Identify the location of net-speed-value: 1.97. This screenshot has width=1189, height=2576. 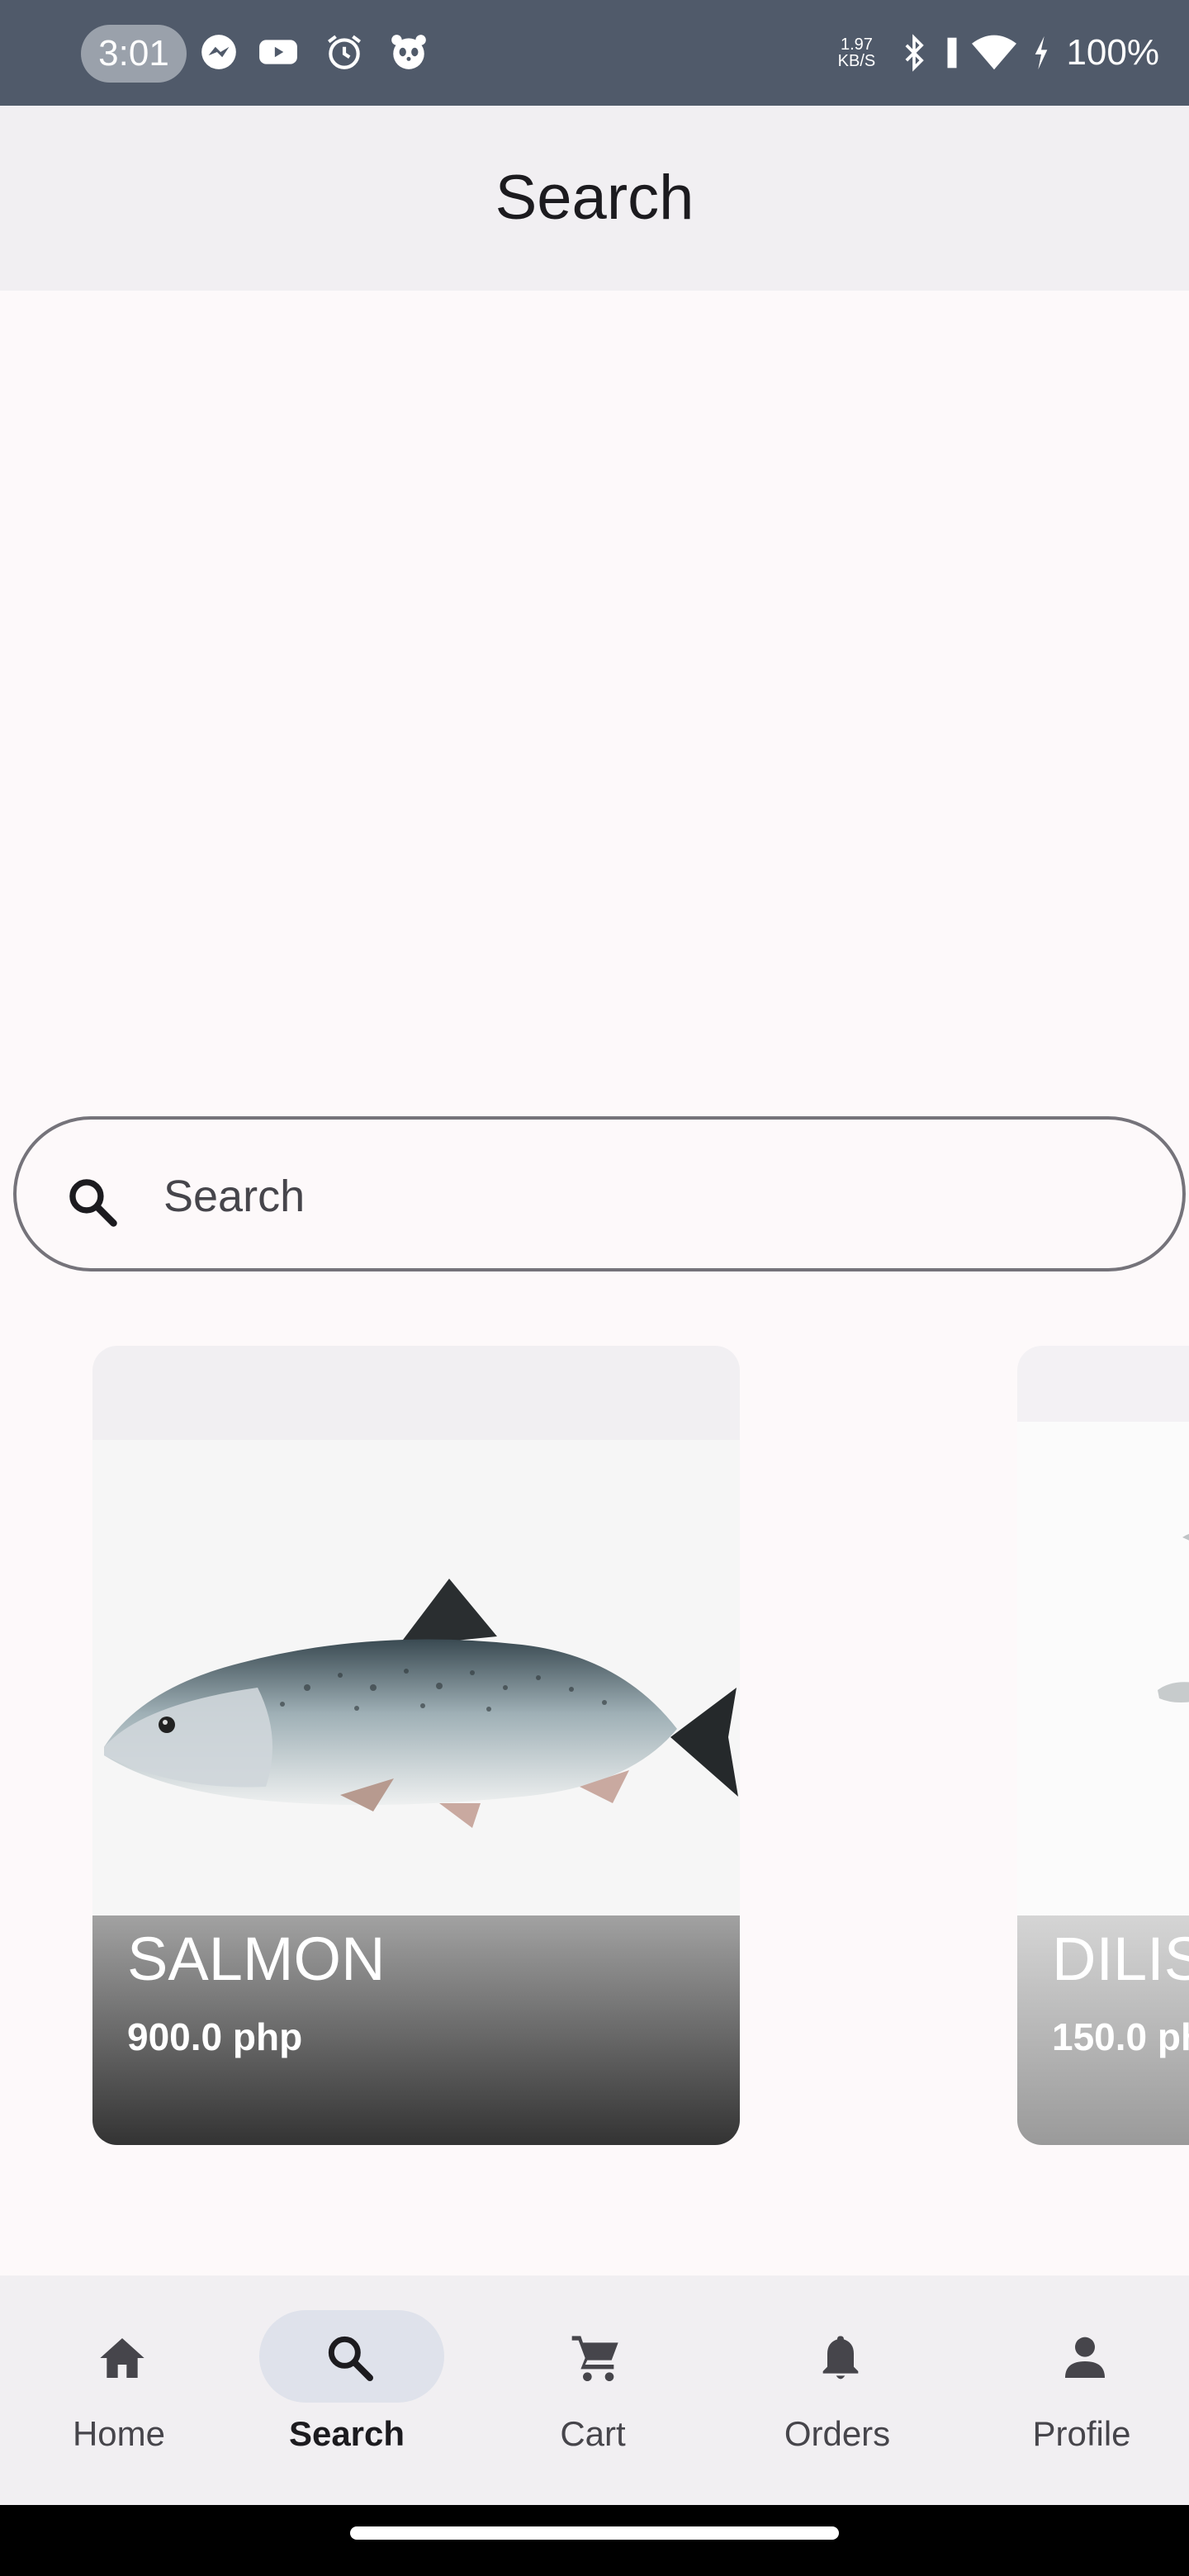
(856, 45).